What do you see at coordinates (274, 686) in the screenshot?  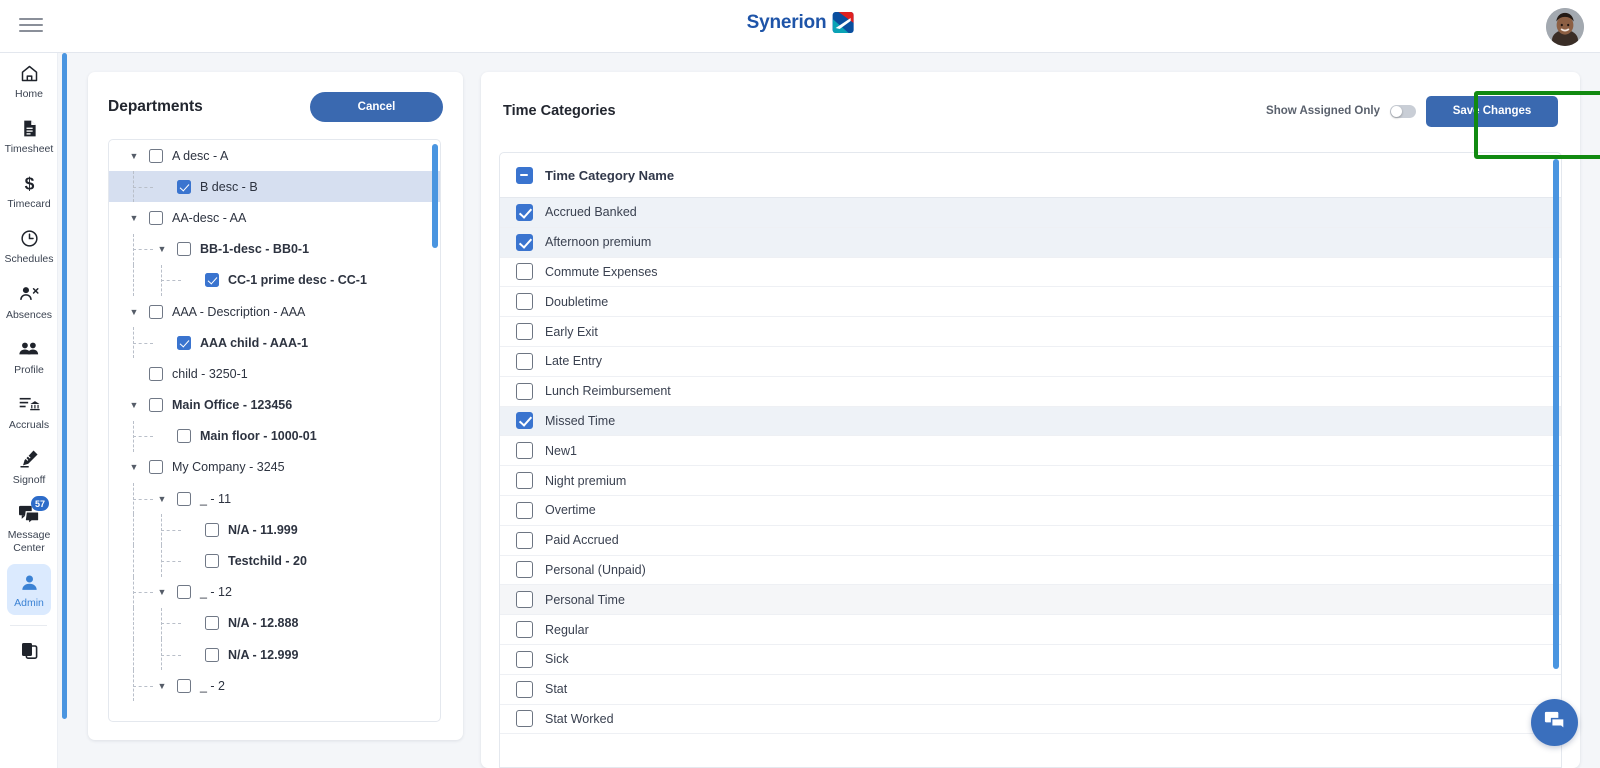 I see `tree-node: ▼ _ - 2` at bounding box center [274, 686].